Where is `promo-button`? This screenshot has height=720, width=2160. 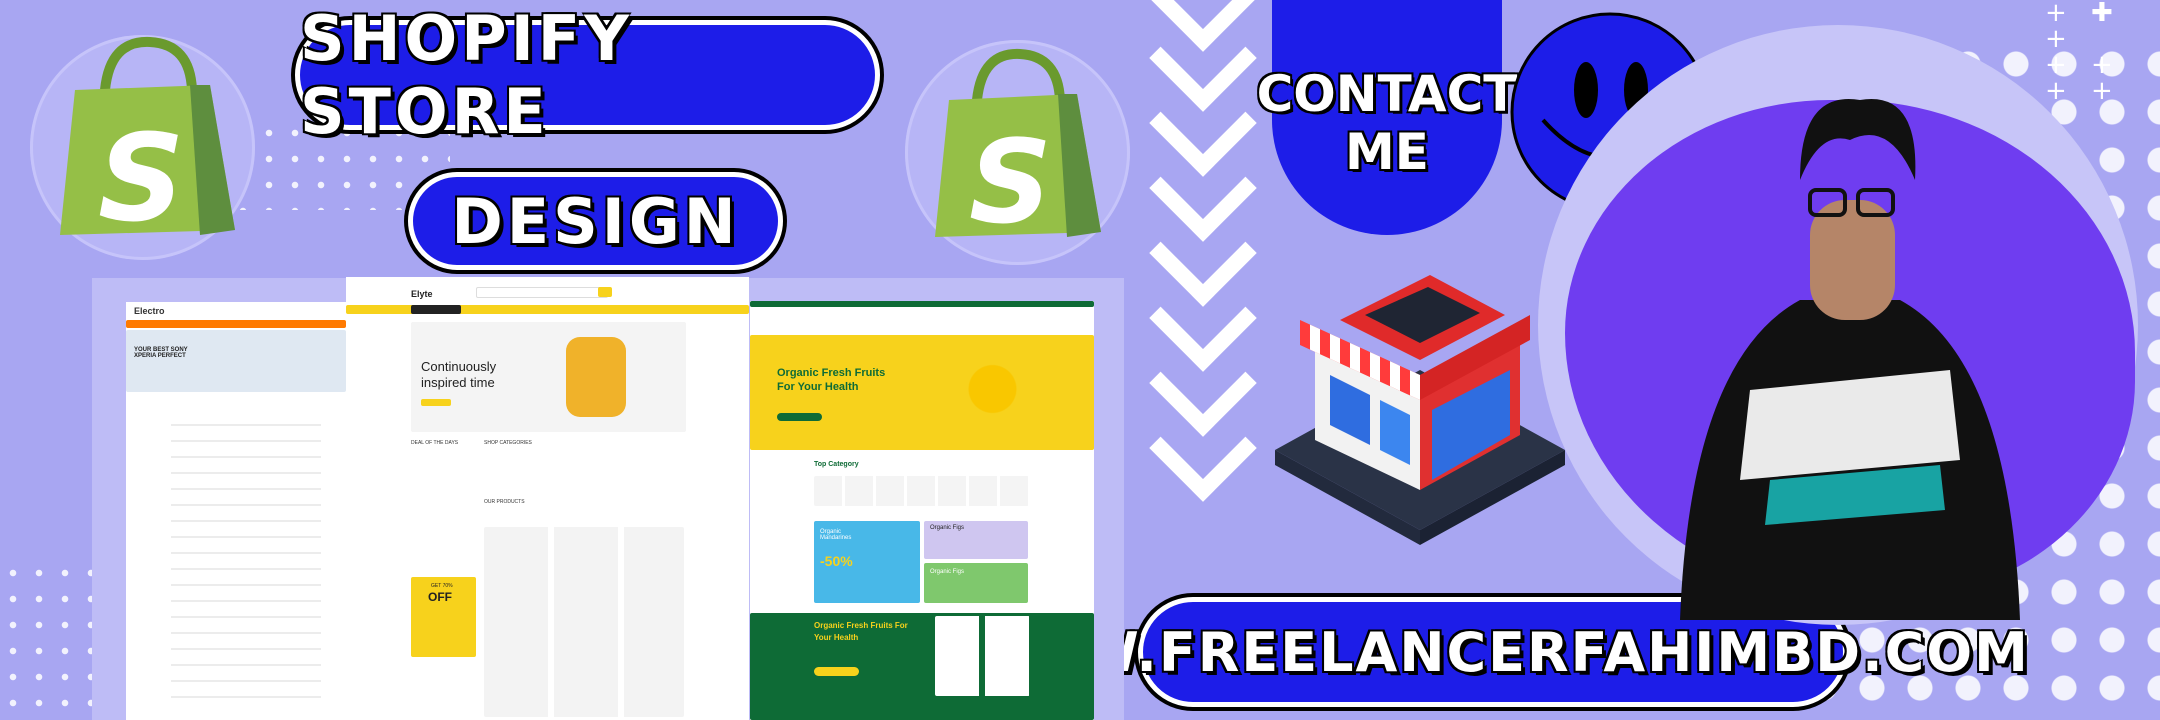
promo-button is located at coordinates (836, 671).